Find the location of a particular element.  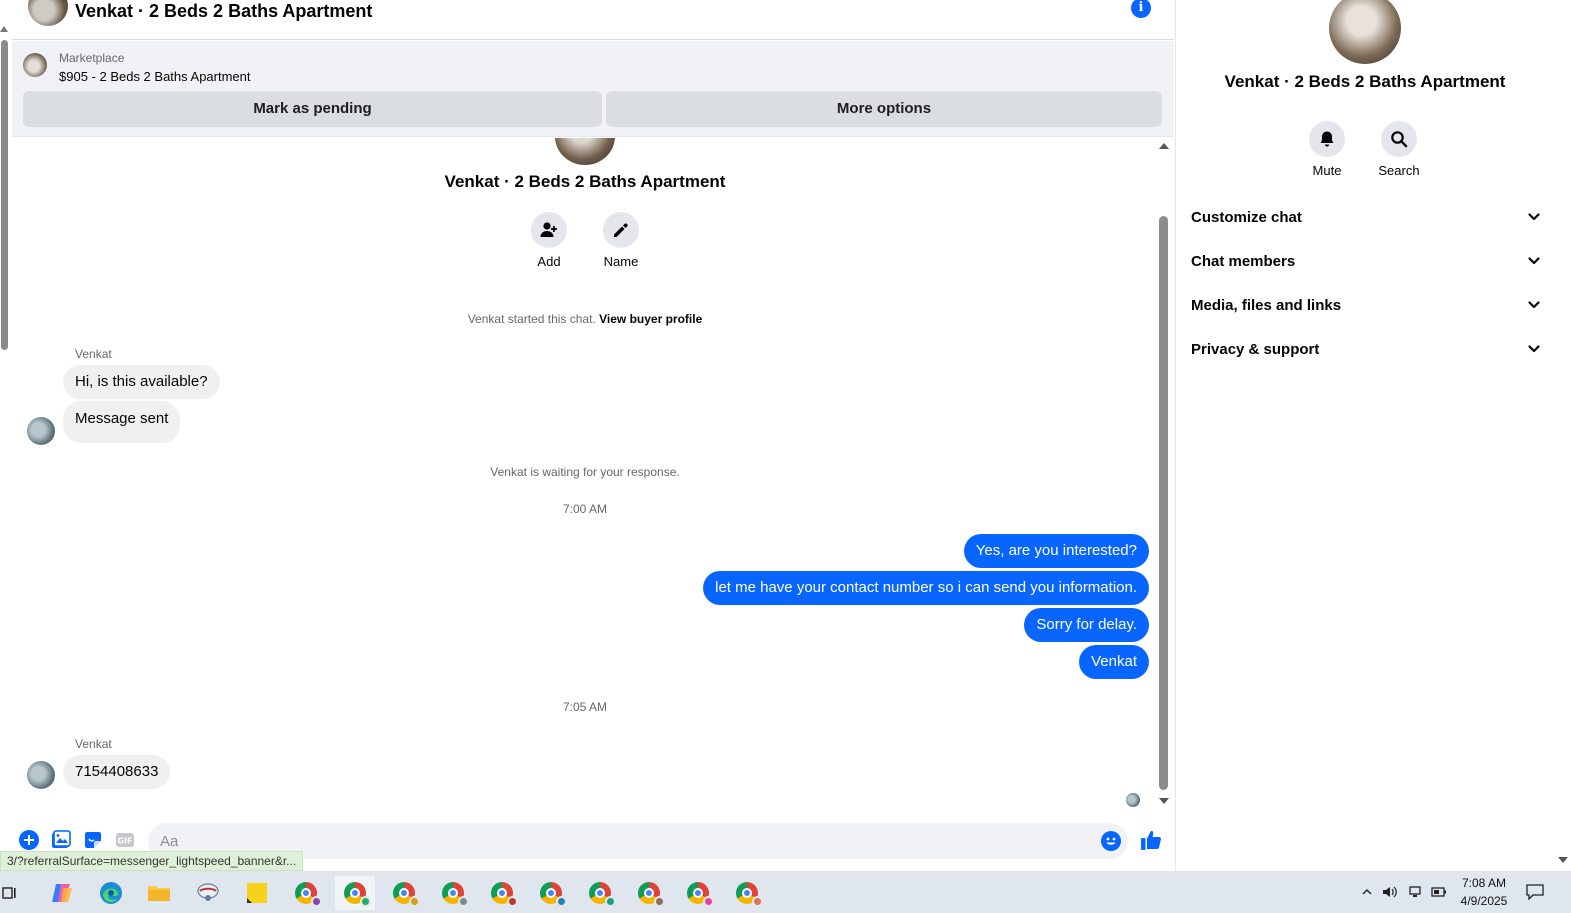

marketplace-label: Marketplace is located at coordinates (92, 58).